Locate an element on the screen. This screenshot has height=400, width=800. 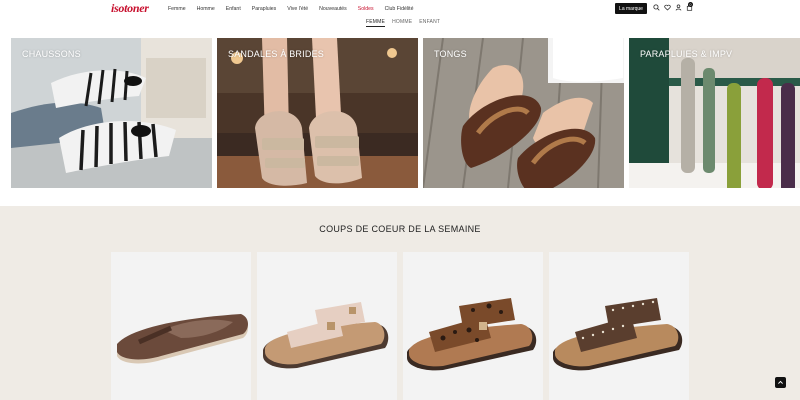
search-icon is located at coordinates (656, 7).